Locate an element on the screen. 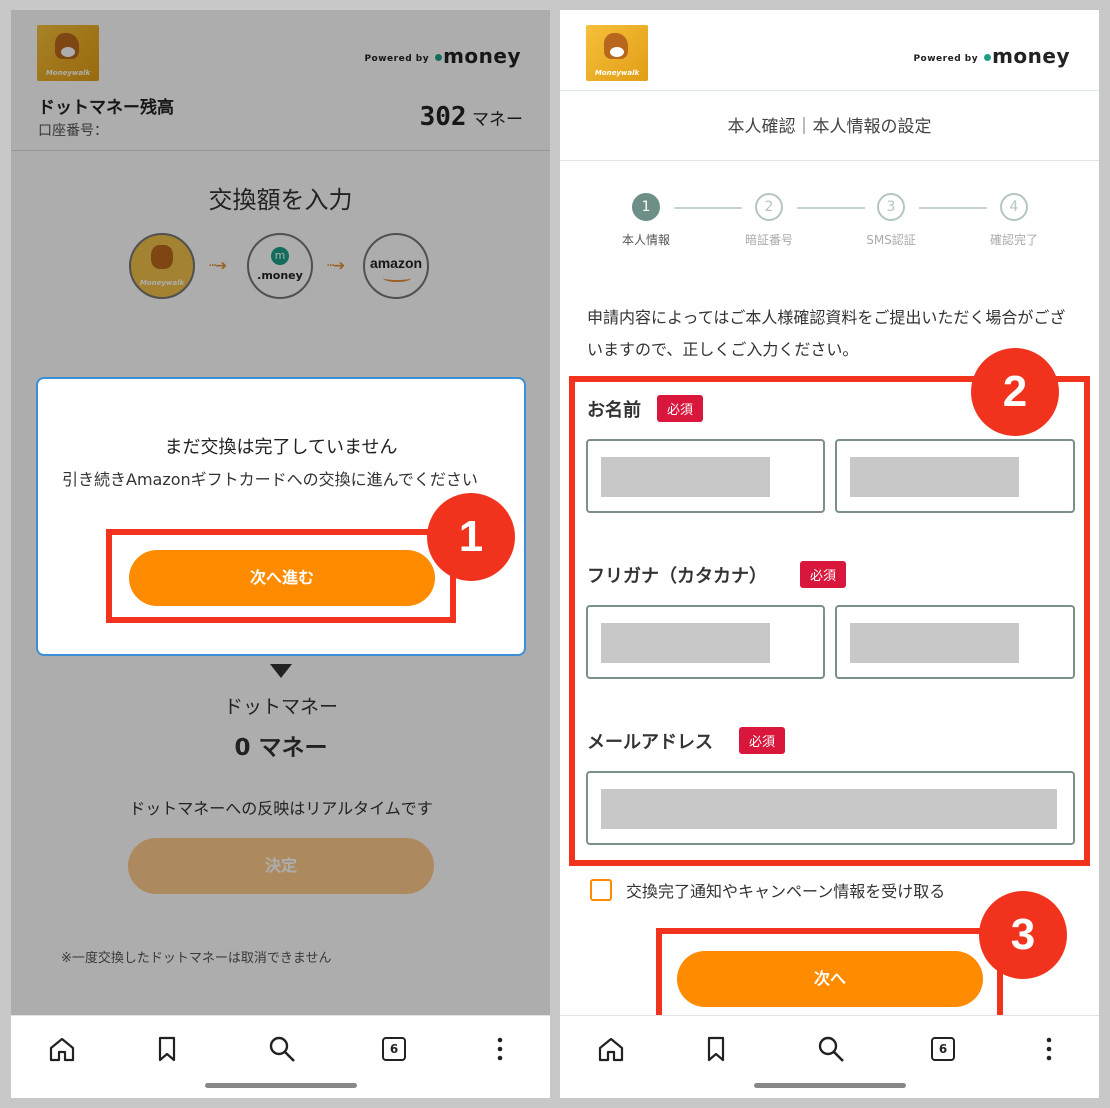 The image size is (1110, 1108). step-3-label: SMS認証 is located at coordinates (891, 240).